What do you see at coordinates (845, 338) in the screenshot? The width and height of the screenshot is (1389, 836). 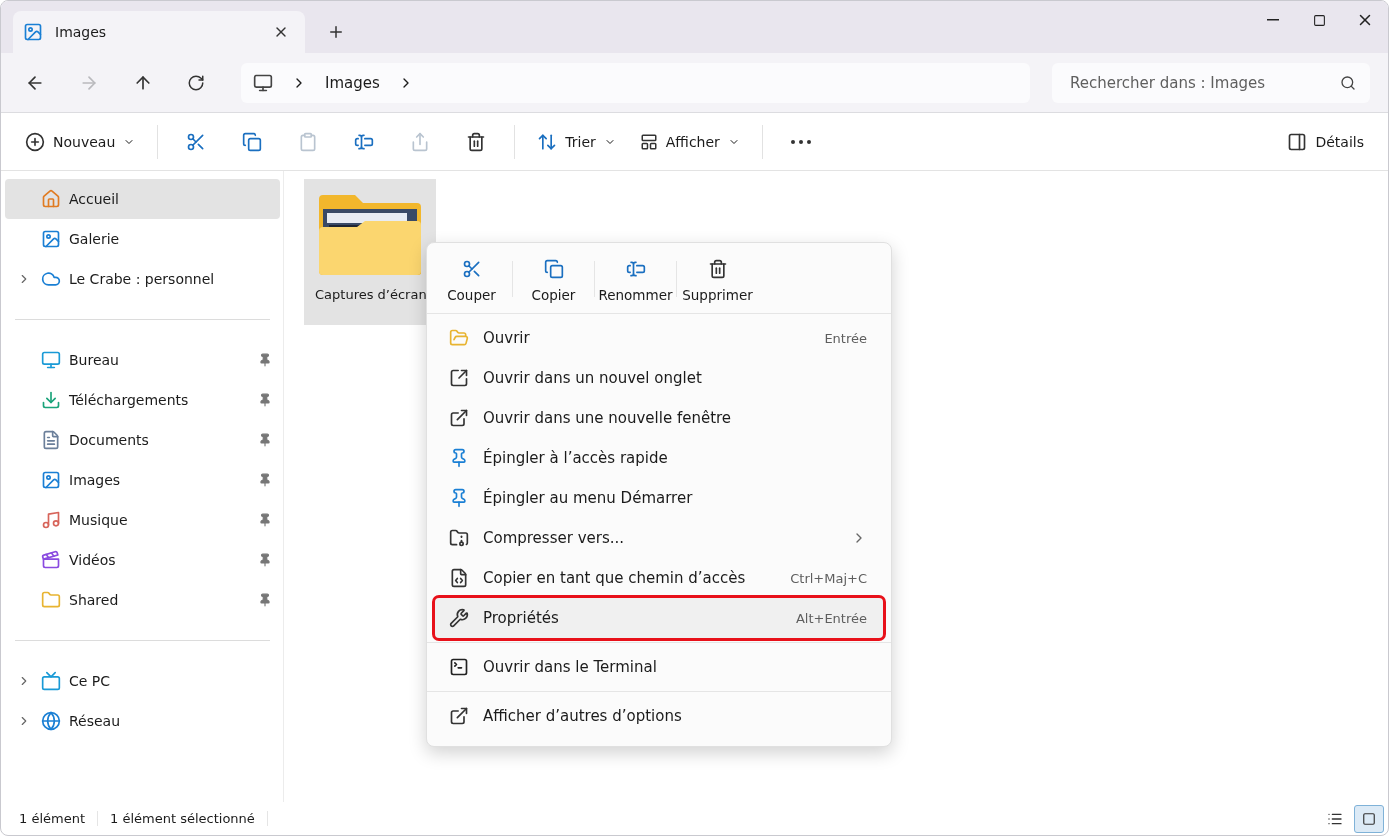 I see `shortcut-text: Entrée` at bounding box center [845, 338].